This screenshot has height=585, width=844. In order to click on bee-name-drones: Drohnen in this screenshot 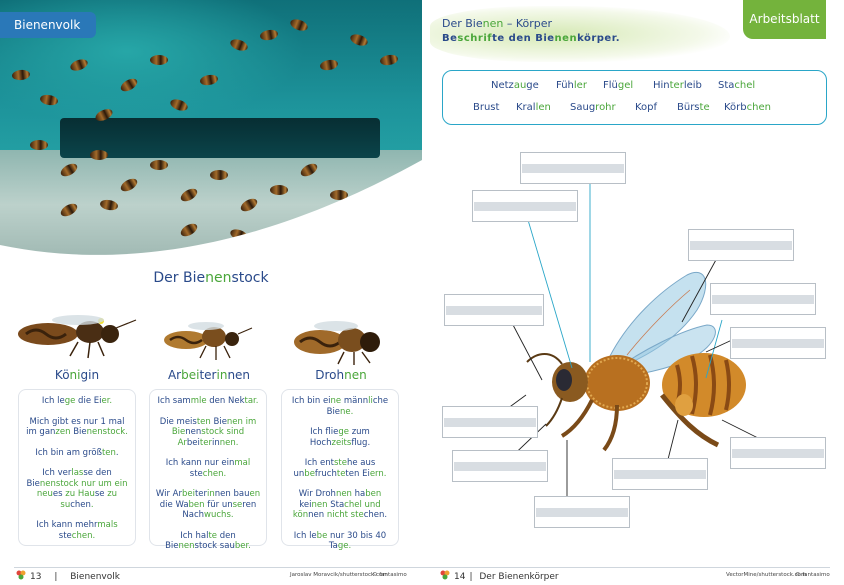, I will do `click(341, 375)`.